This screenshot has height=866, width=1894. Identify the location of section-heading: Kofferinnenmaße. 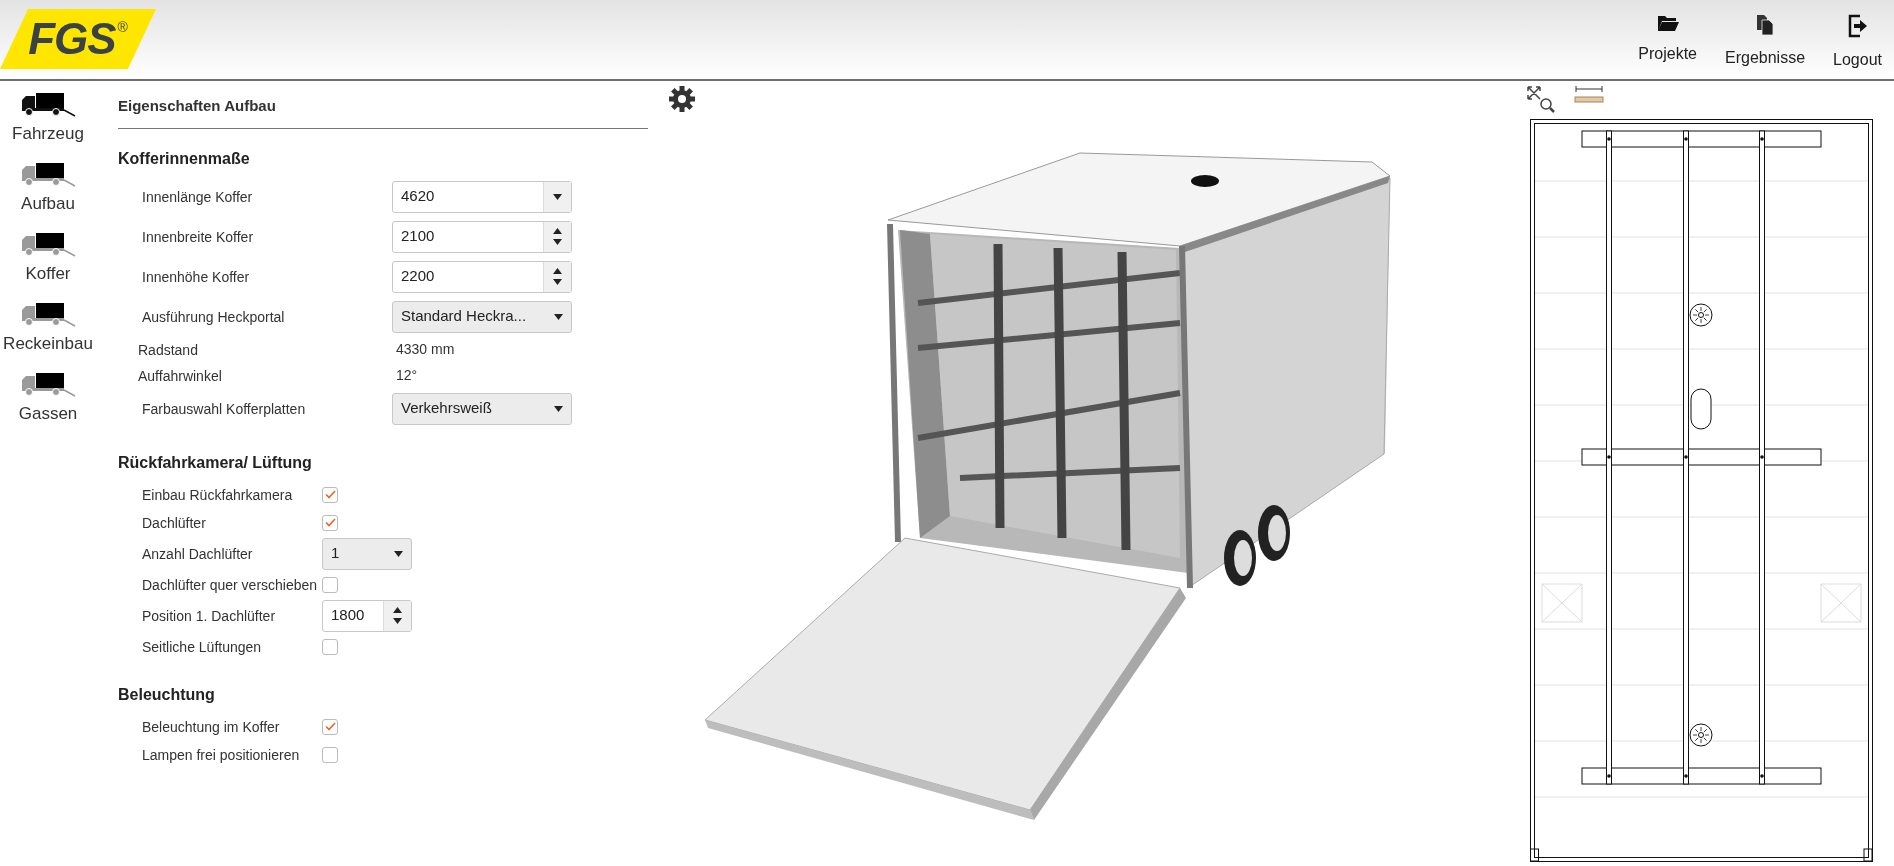
(184, 158).